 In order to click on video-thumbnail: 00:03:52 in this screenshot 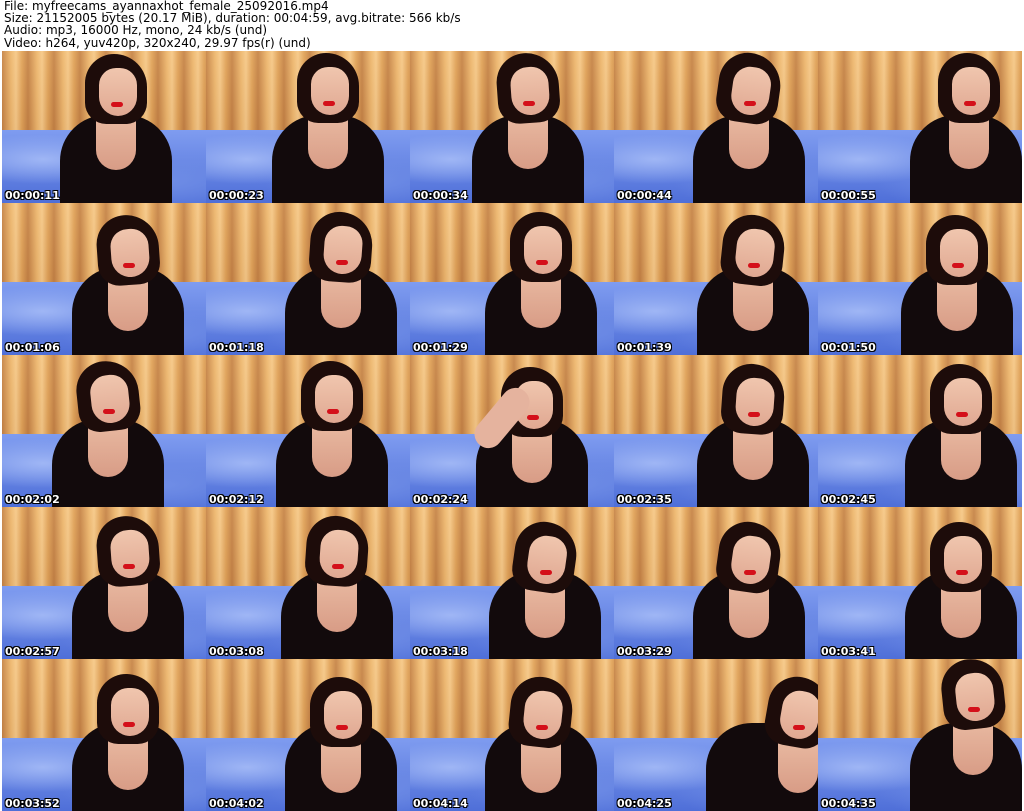, I will do `click(104, 735)`.